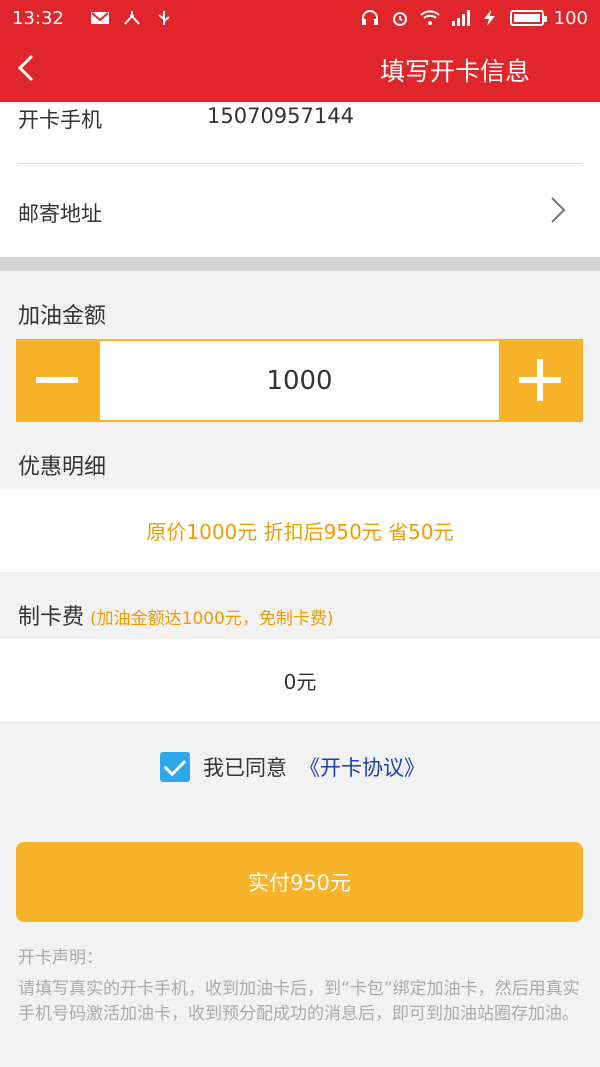  I want to click on card-fee-value: 0元, so click(300, 681).